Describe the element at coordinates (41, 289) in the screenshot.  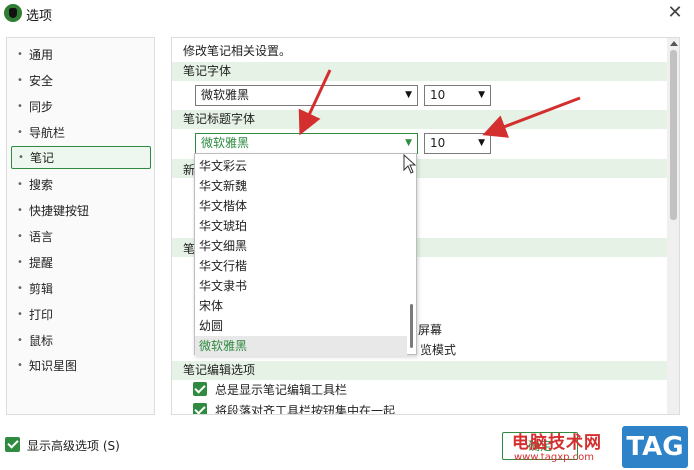
I see `sidebar-item-label: 剪辑` at that location.